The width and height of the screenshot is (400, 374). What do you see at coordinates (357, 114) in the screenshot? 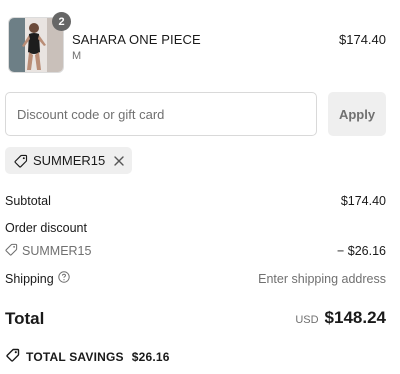
I see `apply-button: Apply` at bounding box center [357, 114].